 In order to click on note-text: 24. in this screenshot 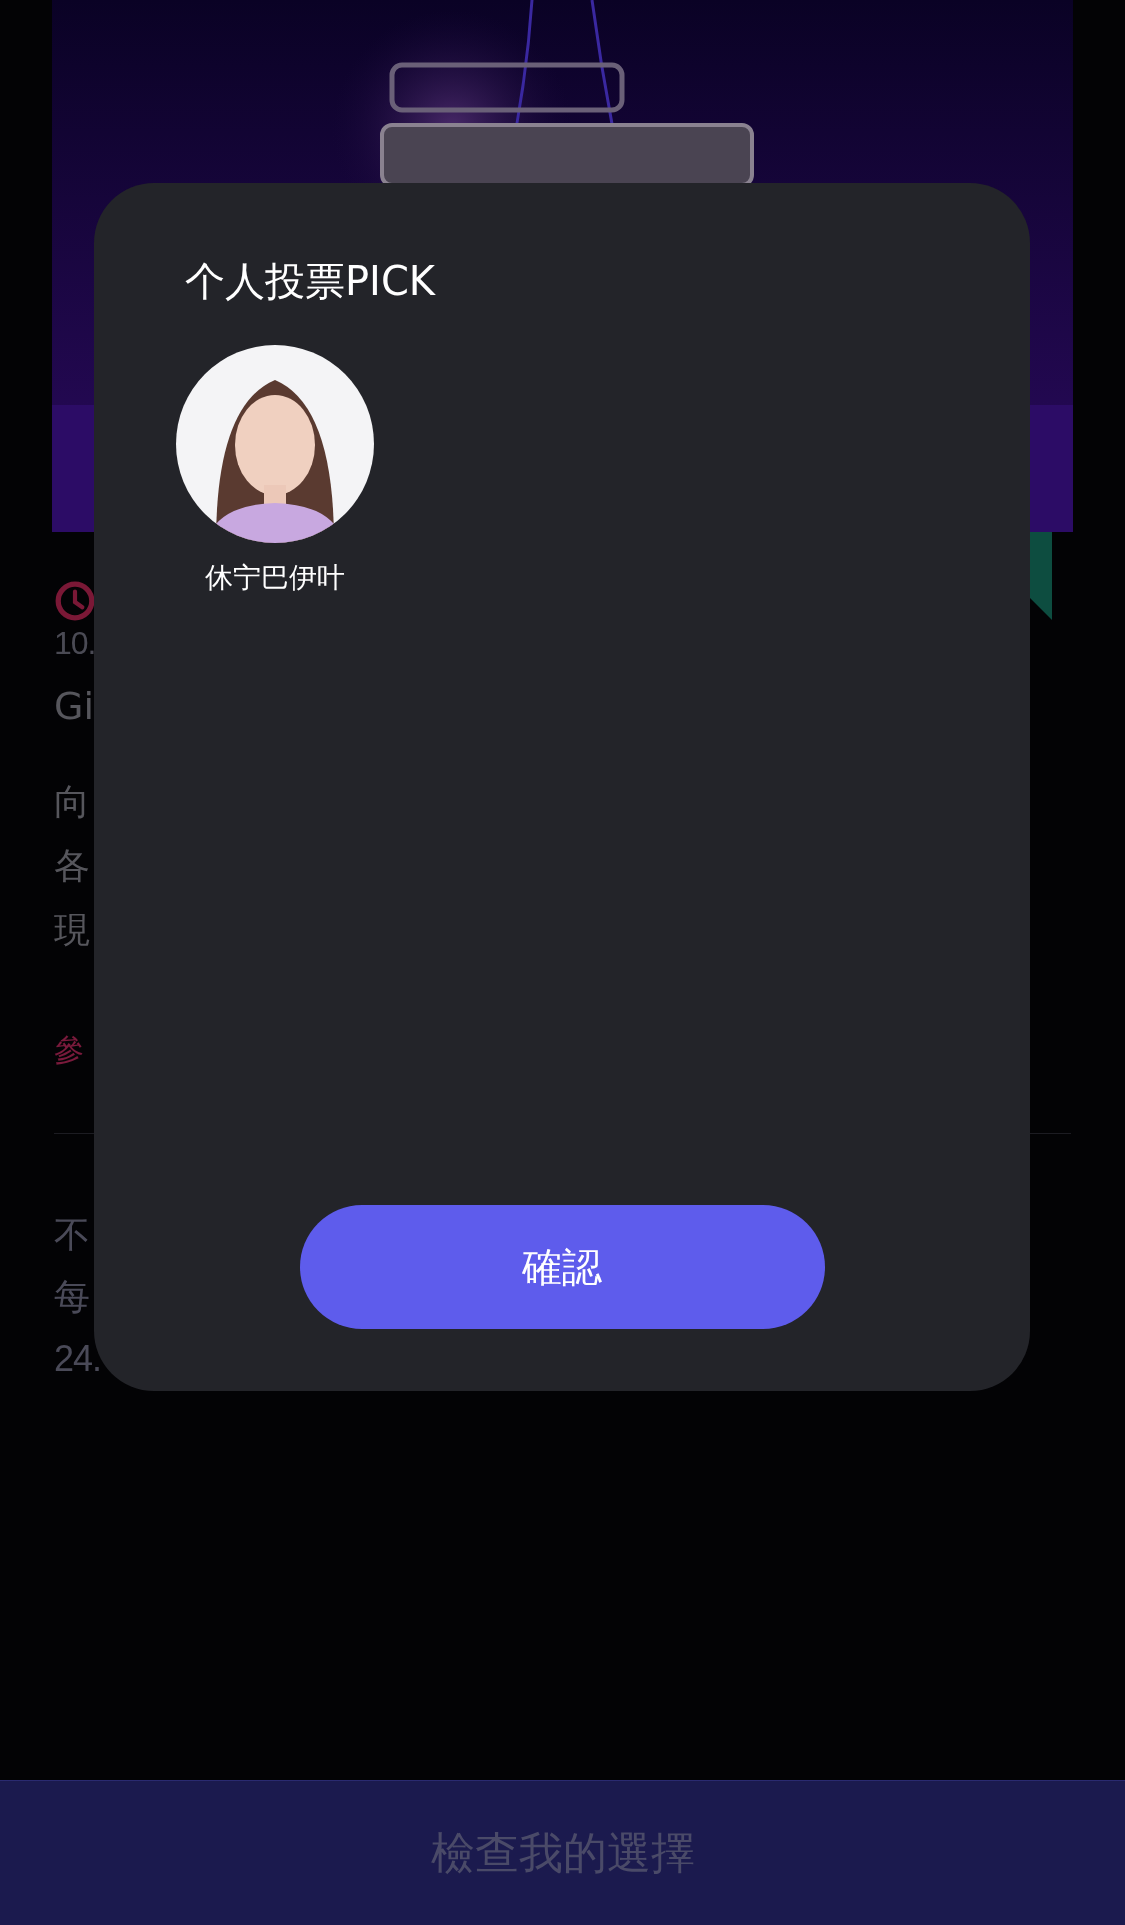, I will do `click(78, 1359)`.